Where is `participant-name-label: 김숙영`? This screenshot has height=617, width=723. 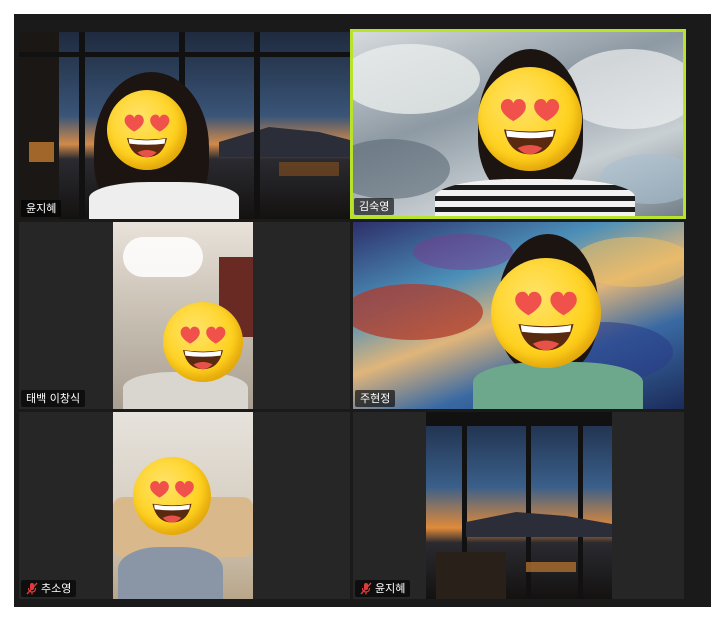
participant-name-label: 김숙영 is located at coordinates (374, 206).